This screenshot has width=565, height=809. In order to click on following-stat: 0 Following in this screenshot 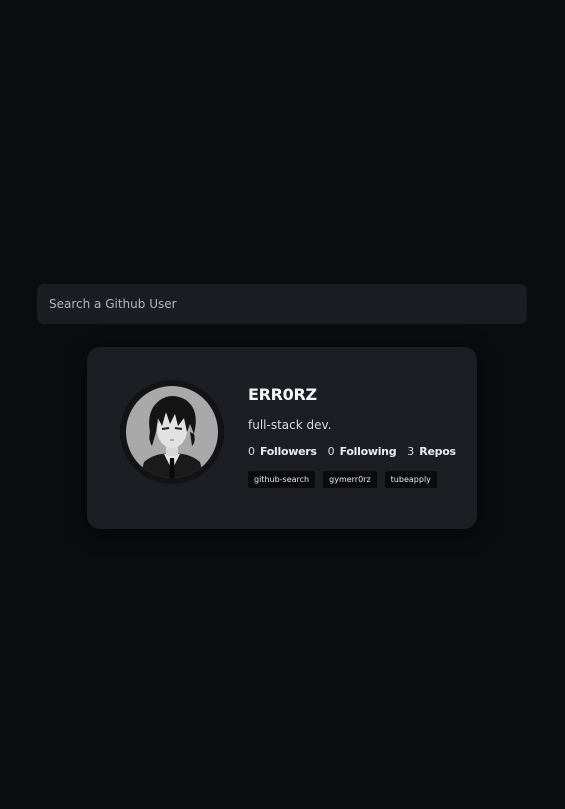, I will do `click(362, 452)`.